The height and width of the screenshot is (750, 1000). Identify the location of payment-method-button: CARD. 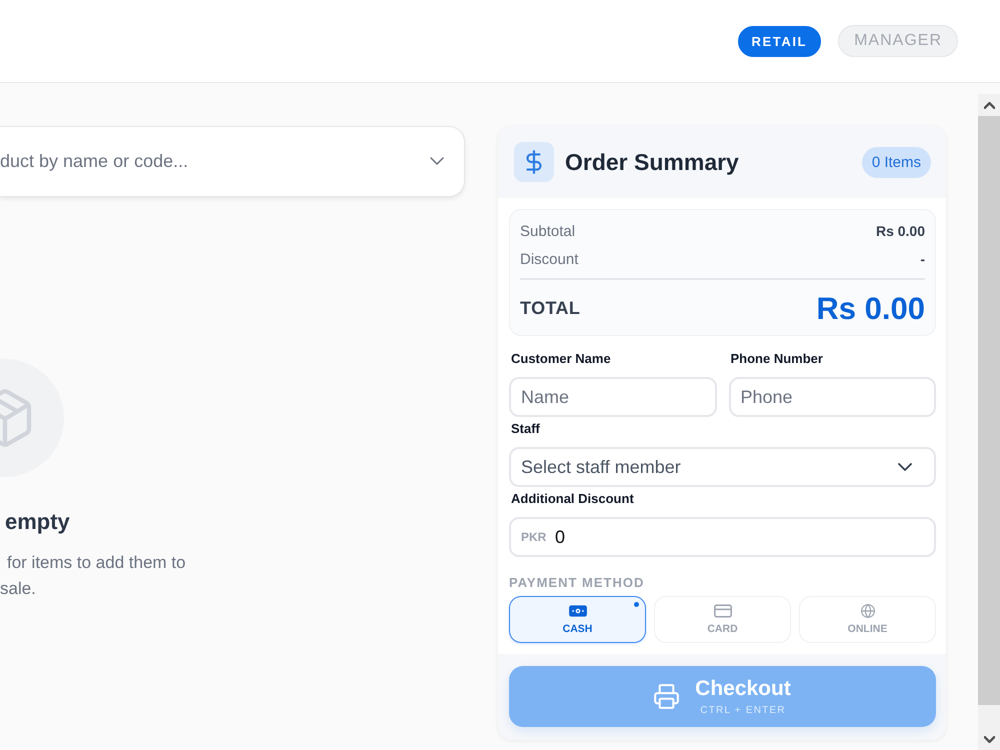
(722, 619).